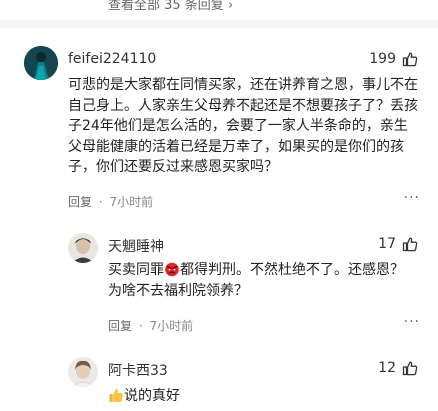 The image size is (438, 411). Describe the element at coordinates (243, 105) in the screenshot. I see `comment-line: 自己身上。人家亲生父母养不起还是不想要孩子了？丢孩` at that location.